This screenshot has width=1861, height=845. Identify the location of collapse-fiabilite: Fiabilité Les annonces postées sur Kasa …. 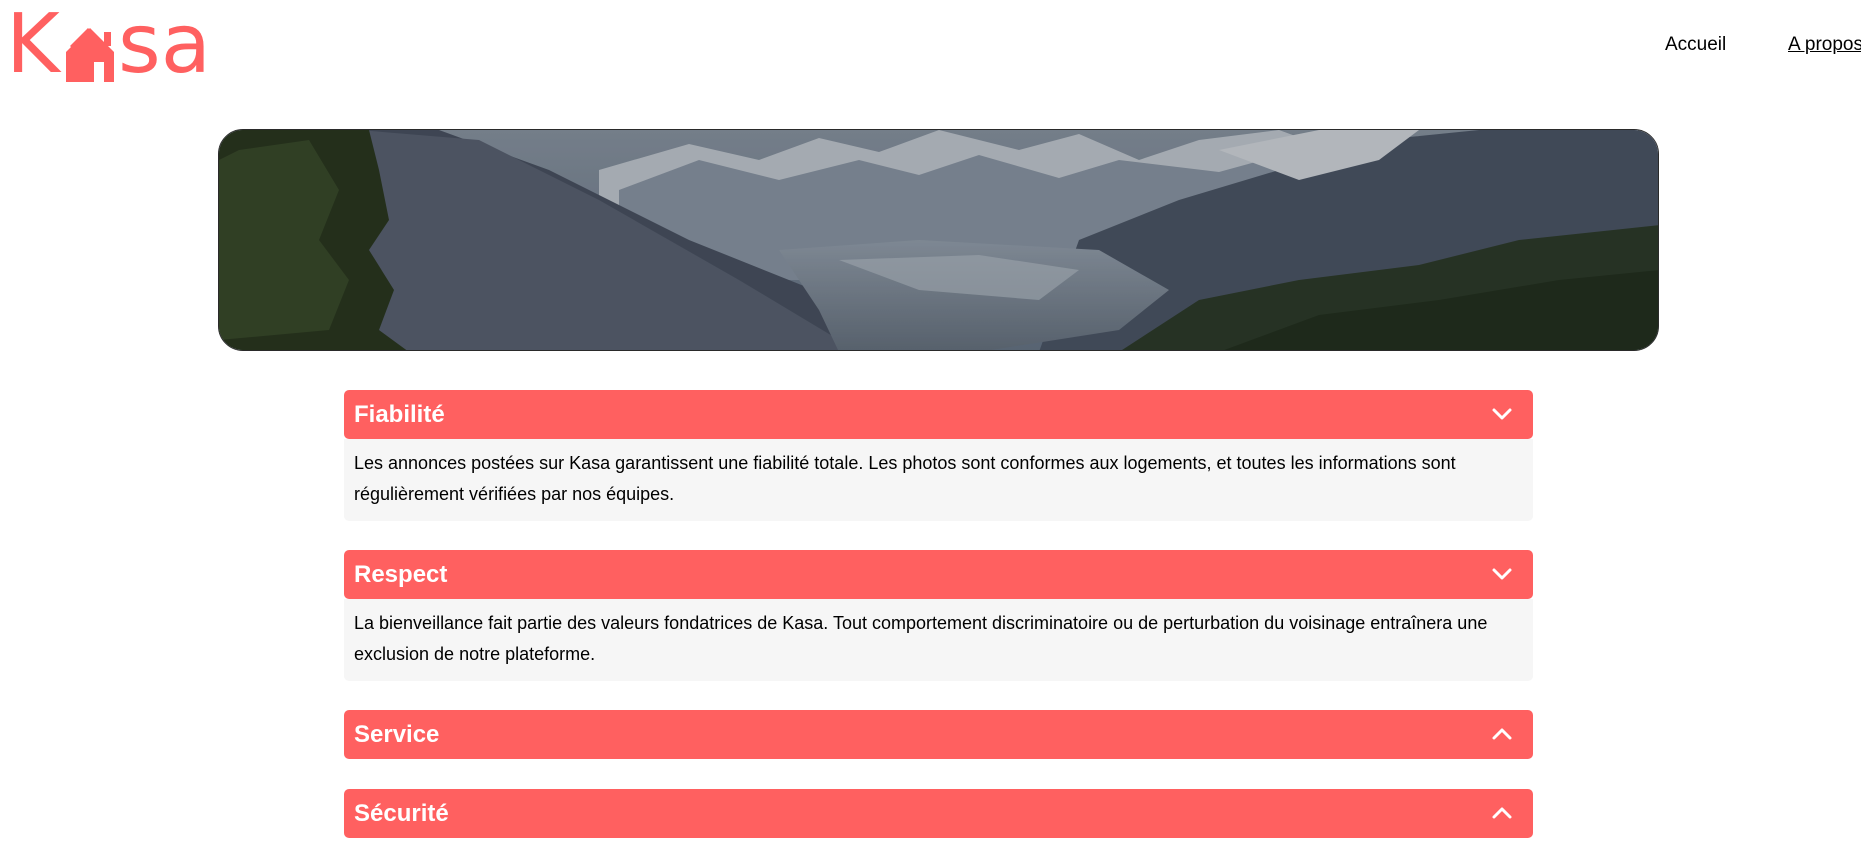
(938, 455).